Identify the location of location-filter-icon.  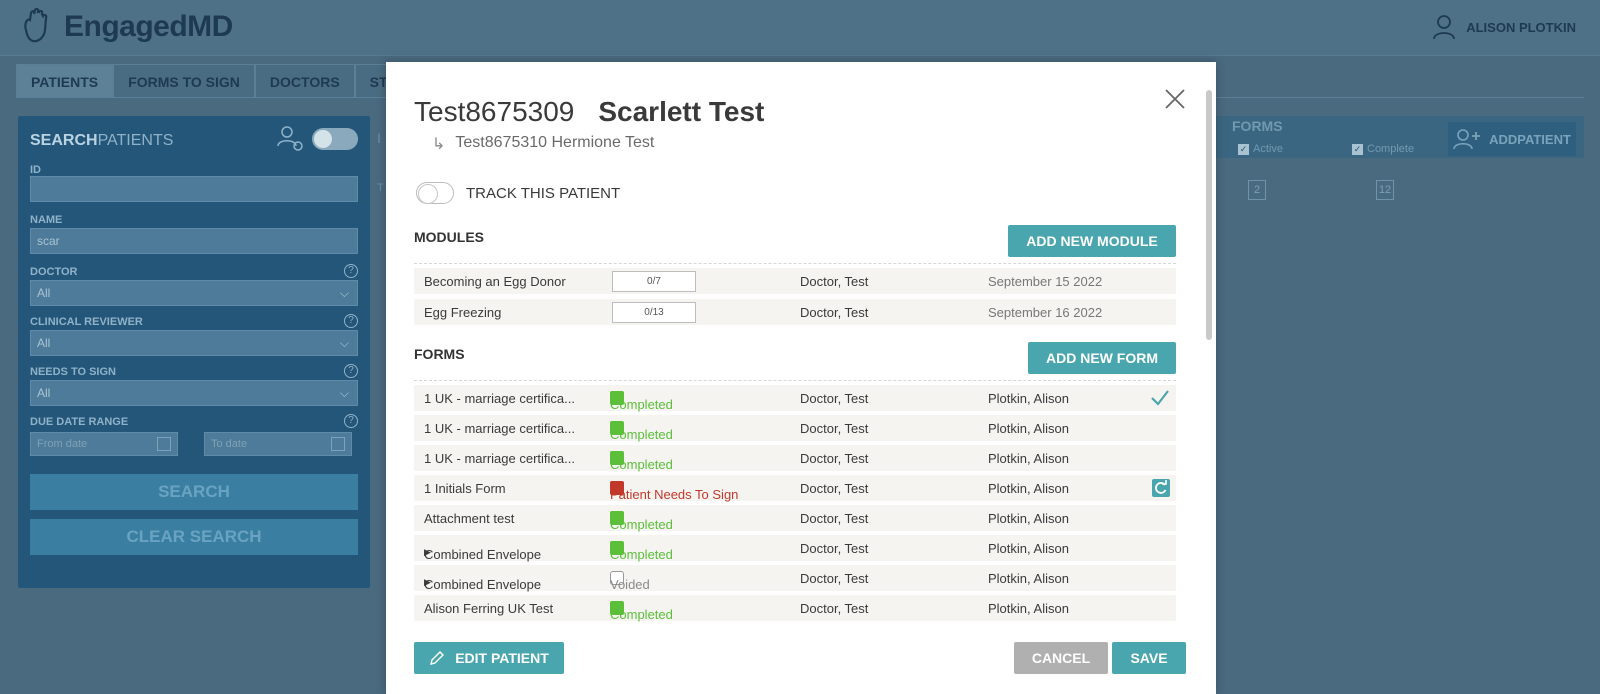
(291, 139).